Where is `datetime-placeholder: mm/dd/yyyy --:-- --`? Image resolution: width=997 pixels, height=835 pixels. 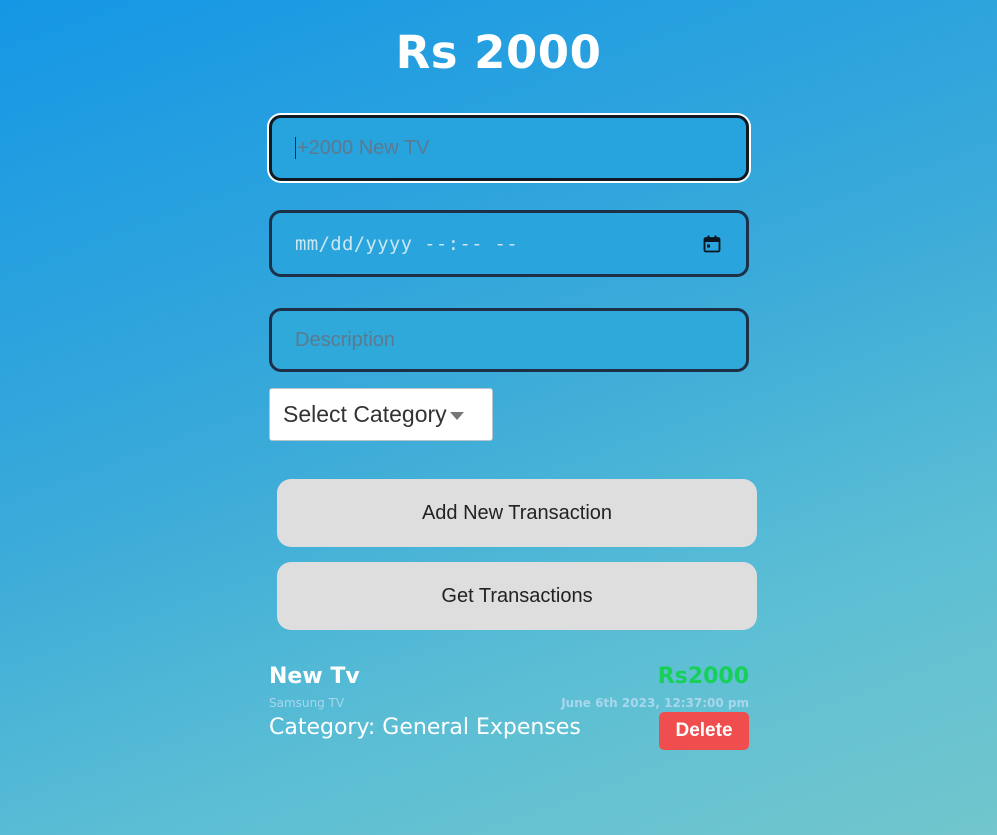 datetime-placeholder: mm/dd/yyyy --:-- -- is located at coordinates (407, 243).